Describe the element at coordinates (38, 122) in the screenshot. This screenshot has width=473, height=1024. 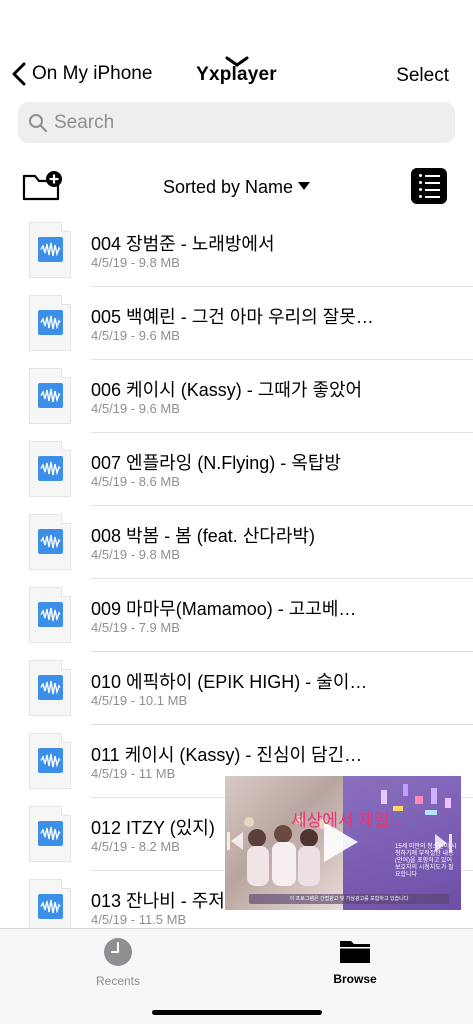
I see `search-icon` at that location.